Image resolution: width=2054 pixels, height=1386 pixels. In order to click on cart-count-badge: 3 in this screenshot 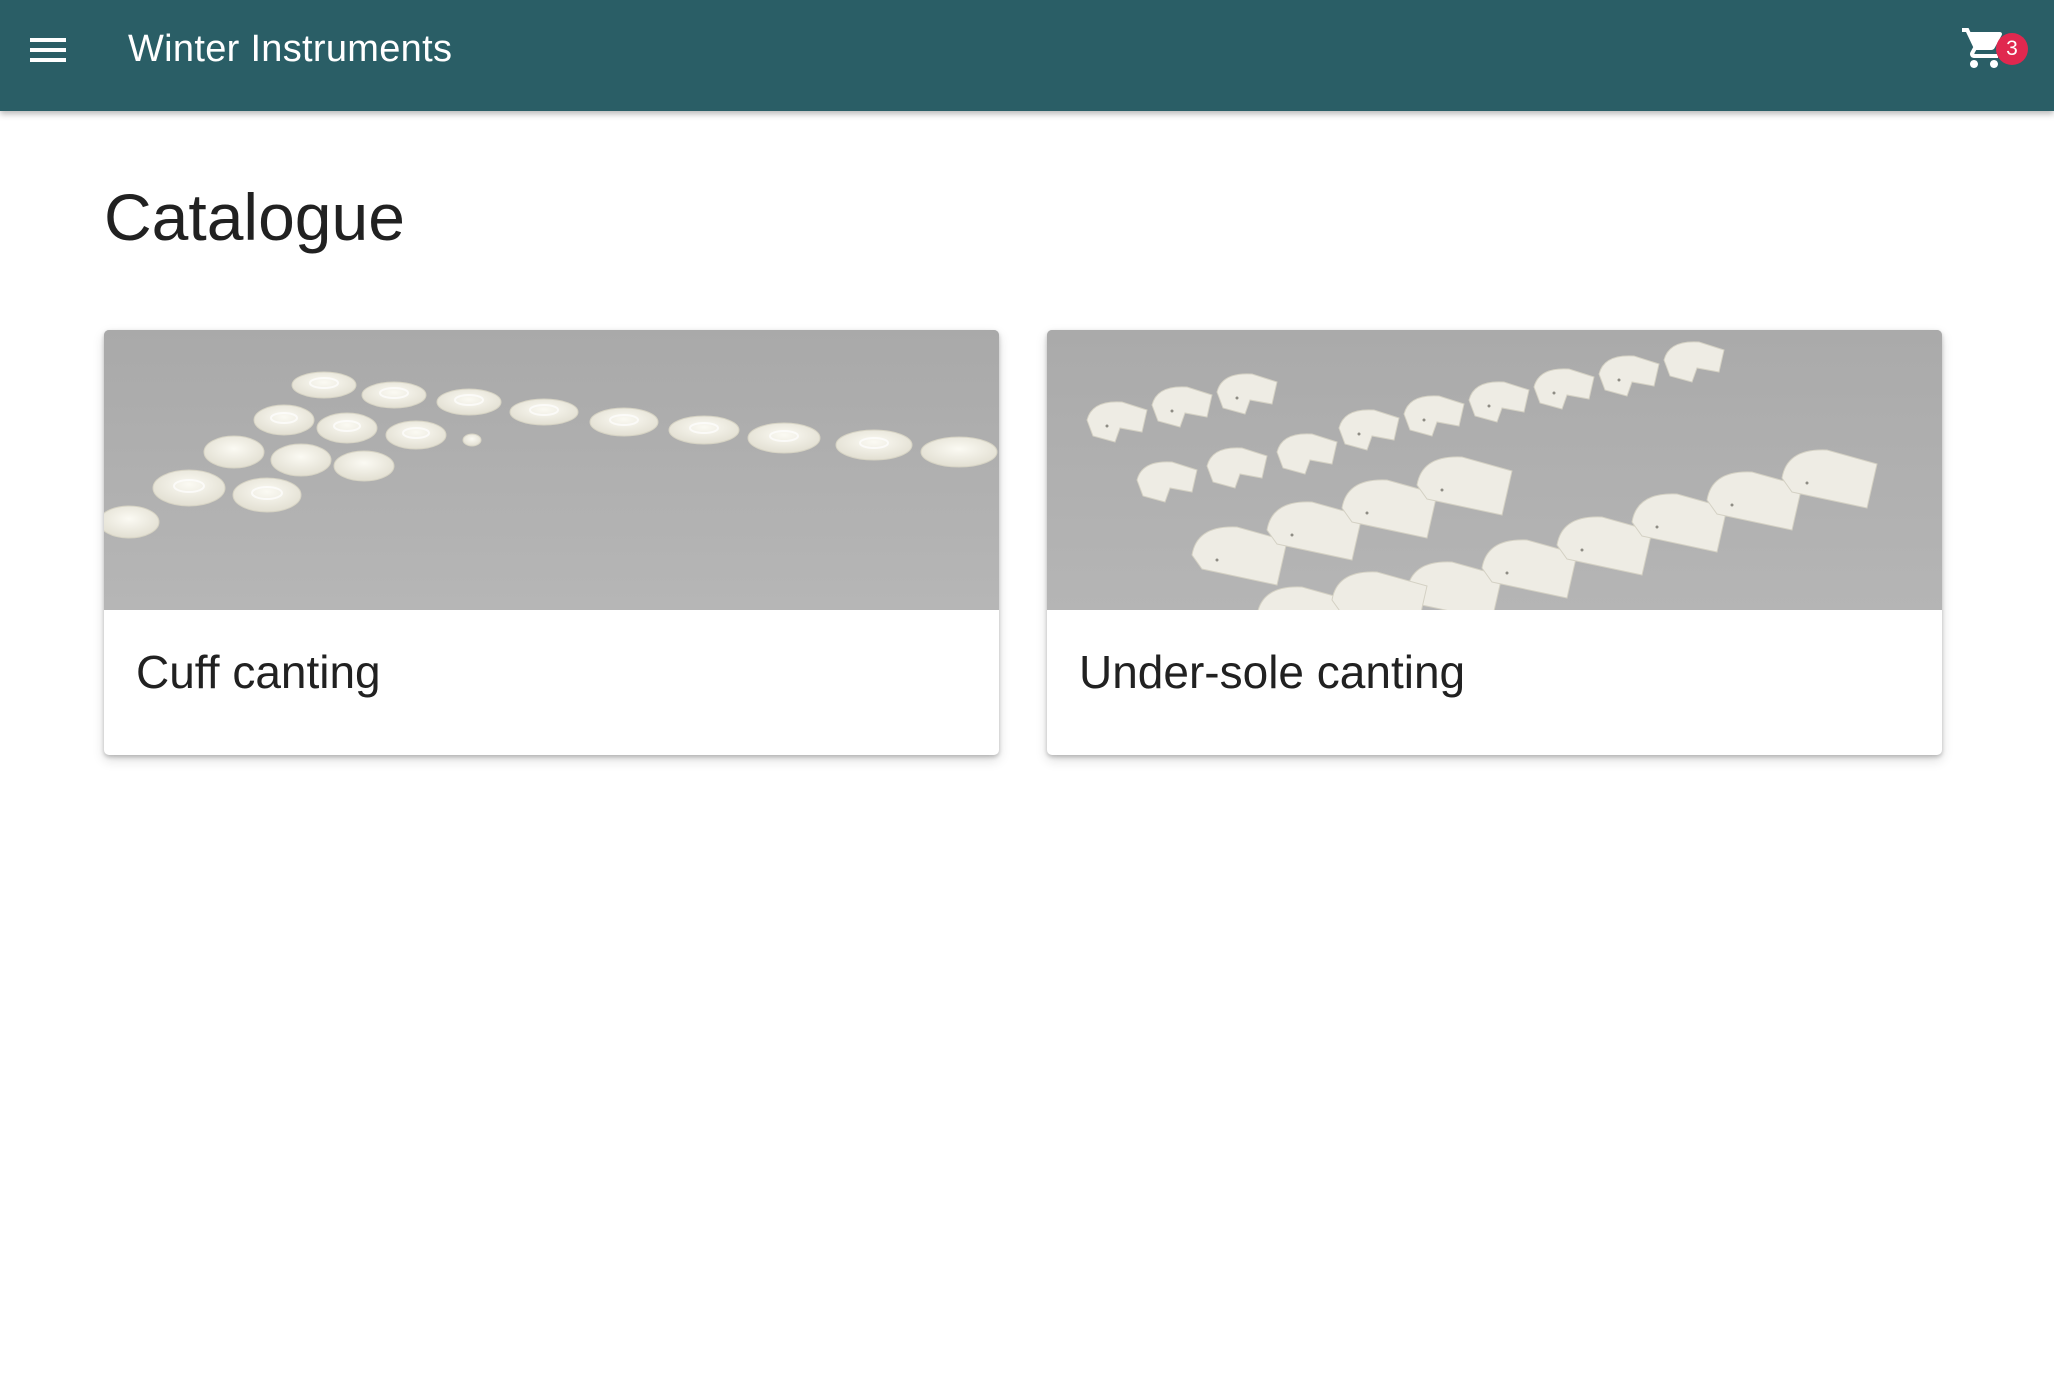, I will do `click(2012, 49)`.